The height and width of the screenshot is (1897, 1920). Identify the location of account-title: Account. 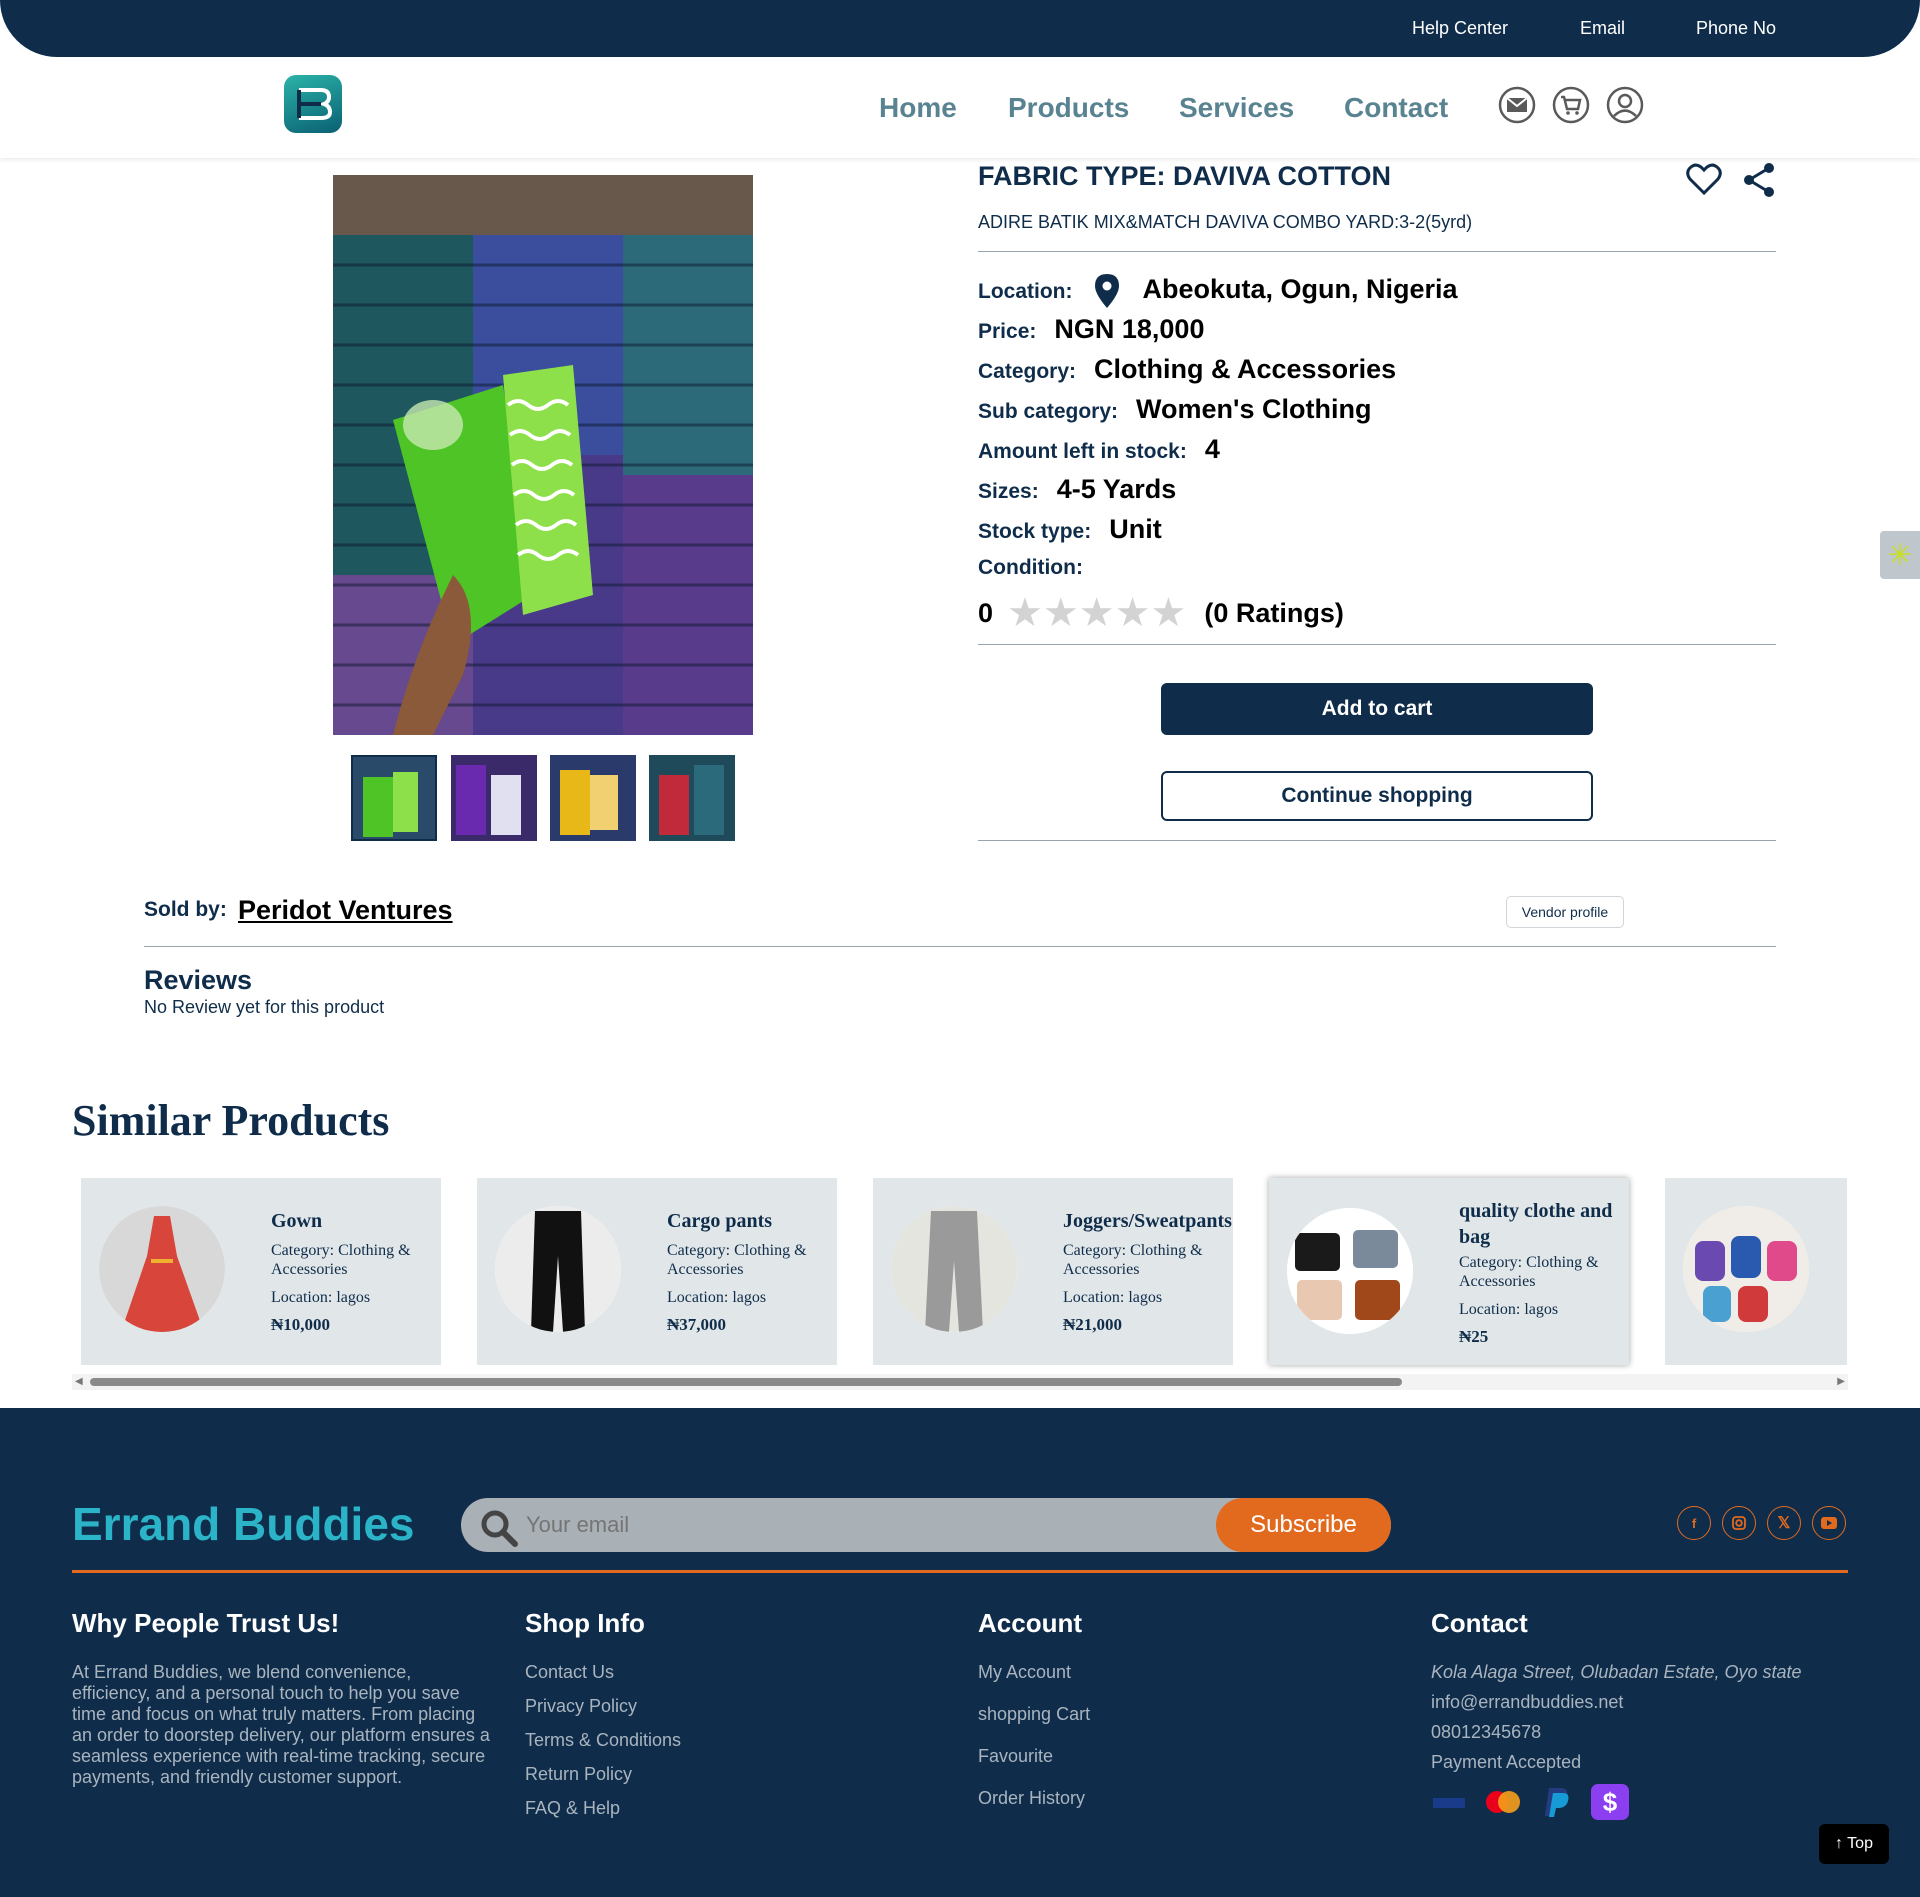
(1030, 1623).